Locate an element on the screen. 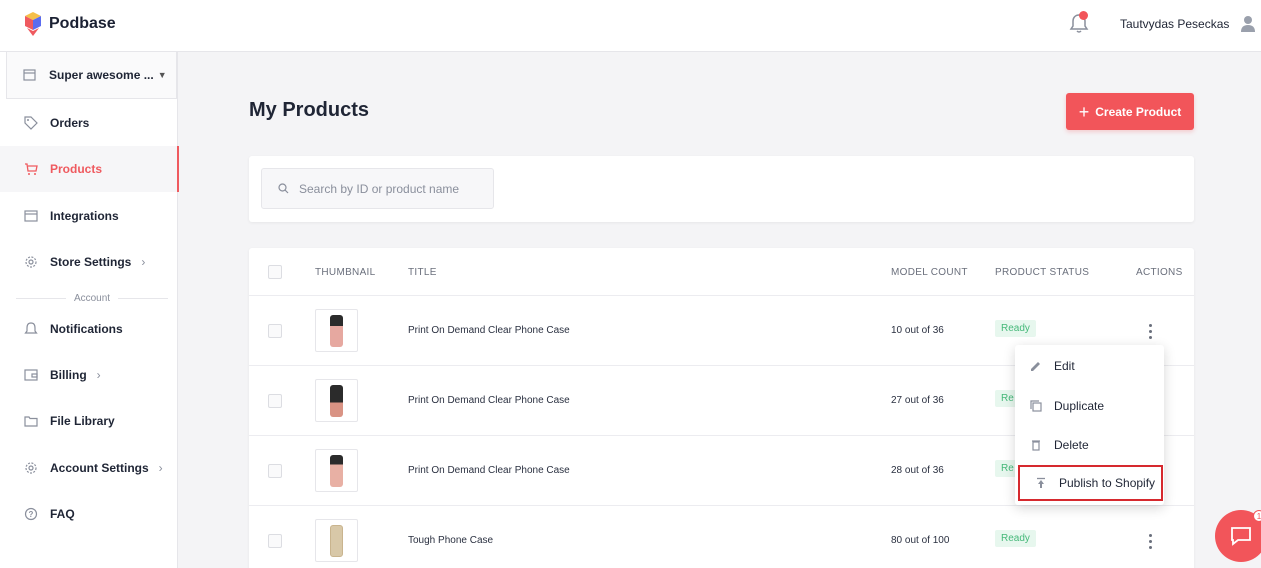 The height and width of the screenshot is (568, 1261). sidebar-item-file-library: File Library is located at coordinates (89, 421).